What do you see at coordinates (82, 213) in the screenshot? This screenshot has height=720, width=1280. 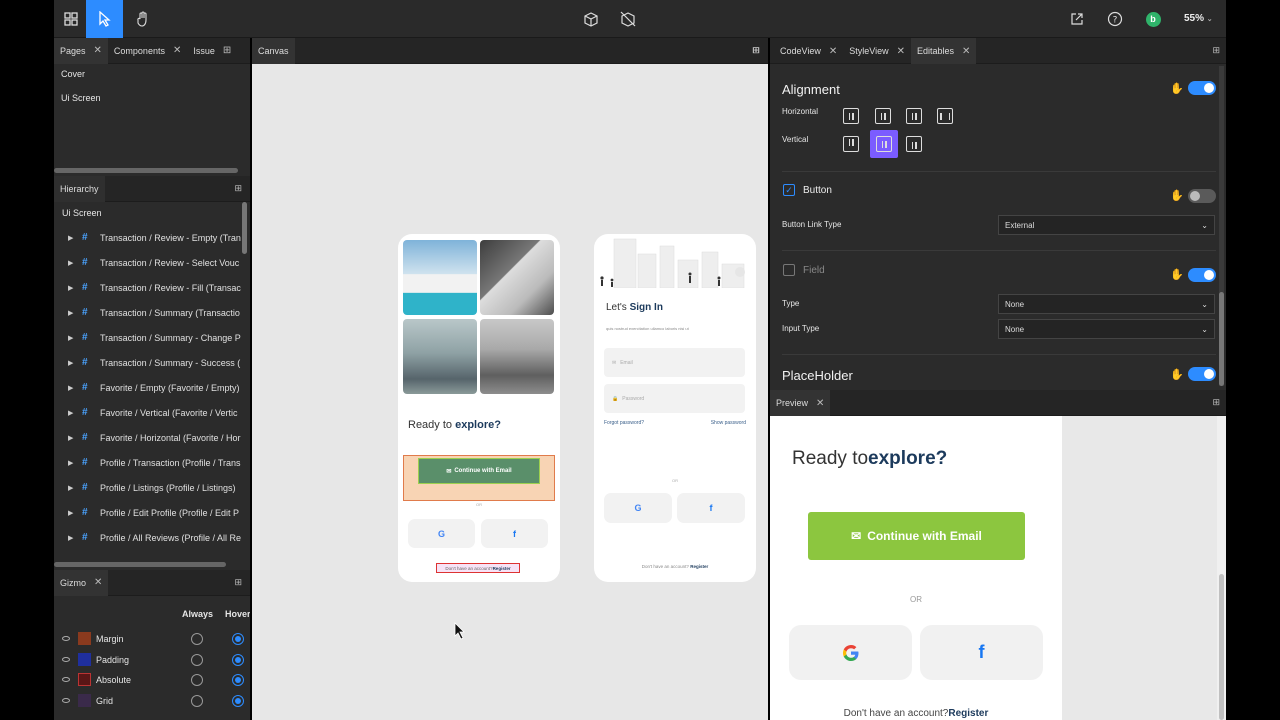 I see `hierarchy-root: Ui Screen` at bounding box center [82, 213].